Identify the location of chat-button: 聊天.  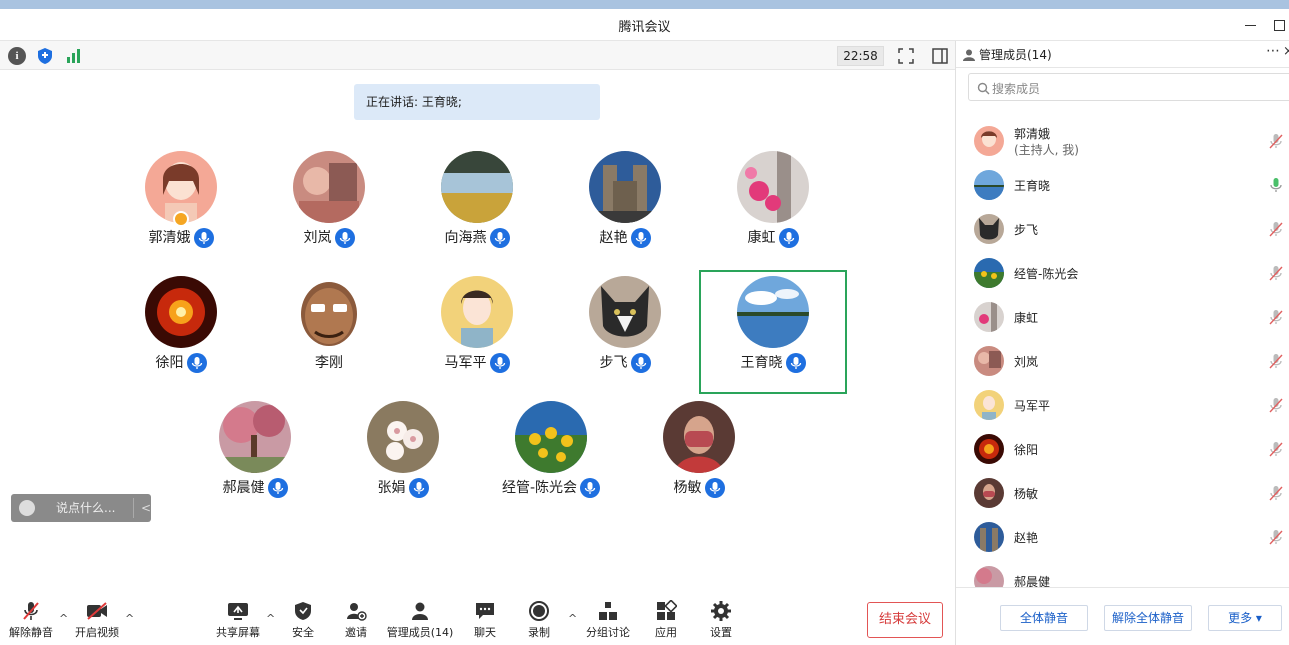
(485, 622).